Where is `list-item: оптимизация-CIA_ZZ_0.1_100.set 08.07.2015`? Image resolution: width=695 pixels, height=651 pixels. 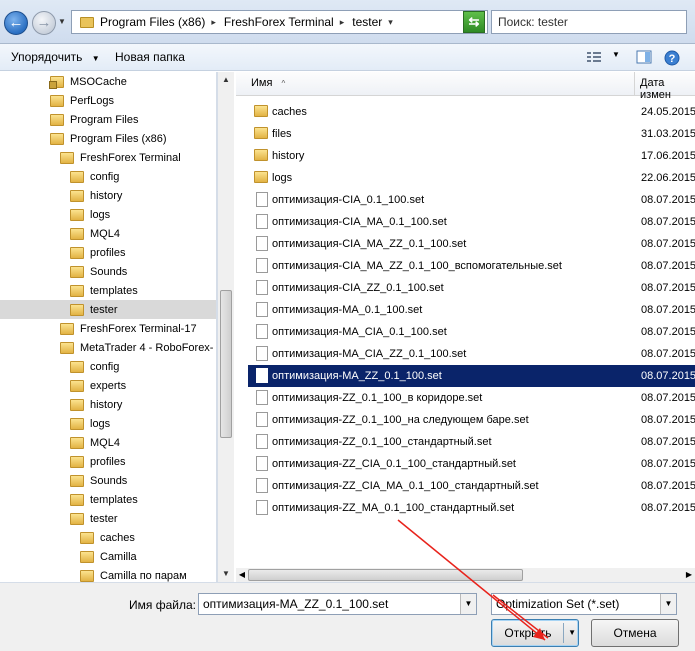
list-item: оптимизация-CIA_ZZ_0.1_100.set 08.07.2015 is located at coordinates (471, 288).